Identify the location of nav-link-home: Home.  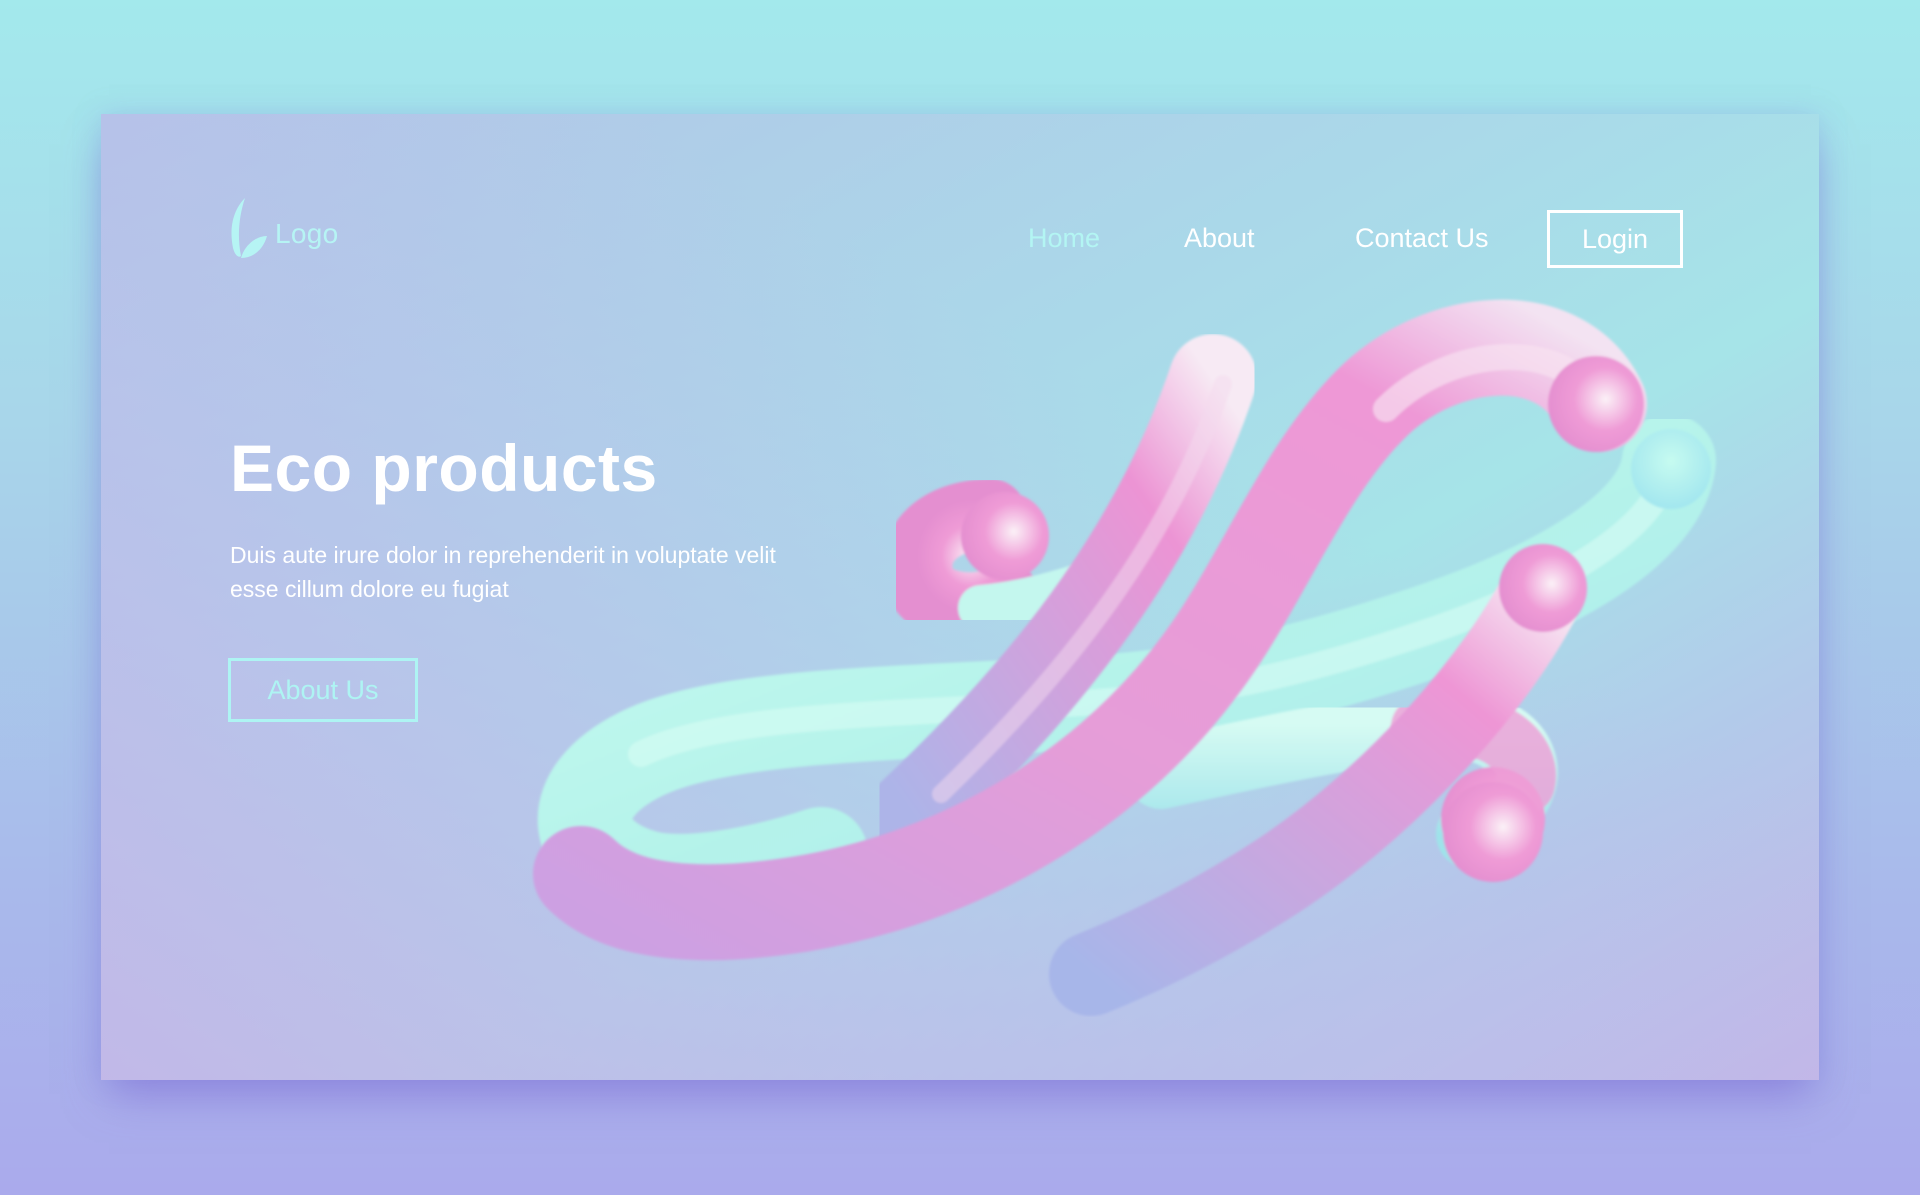
(1064, 238).